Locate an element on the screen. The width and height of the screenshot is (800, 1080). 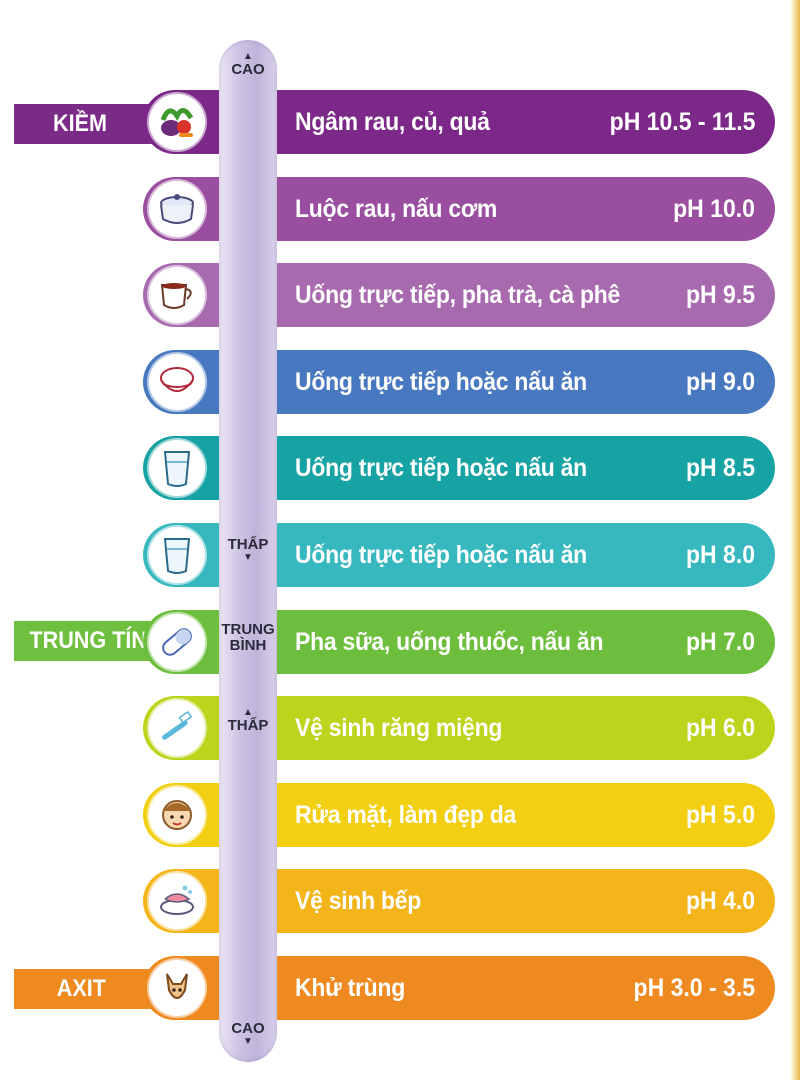
scale-acid-low: ▲ THẤP is located at coordinates (248, 721).